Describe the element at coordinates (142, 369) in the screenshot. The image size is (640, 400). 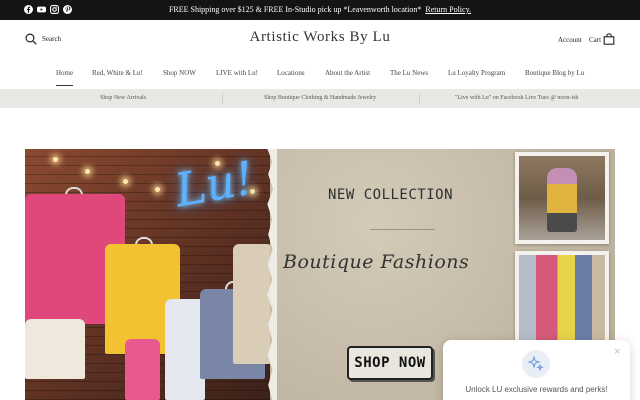
I see `pink-skirt` at that location.